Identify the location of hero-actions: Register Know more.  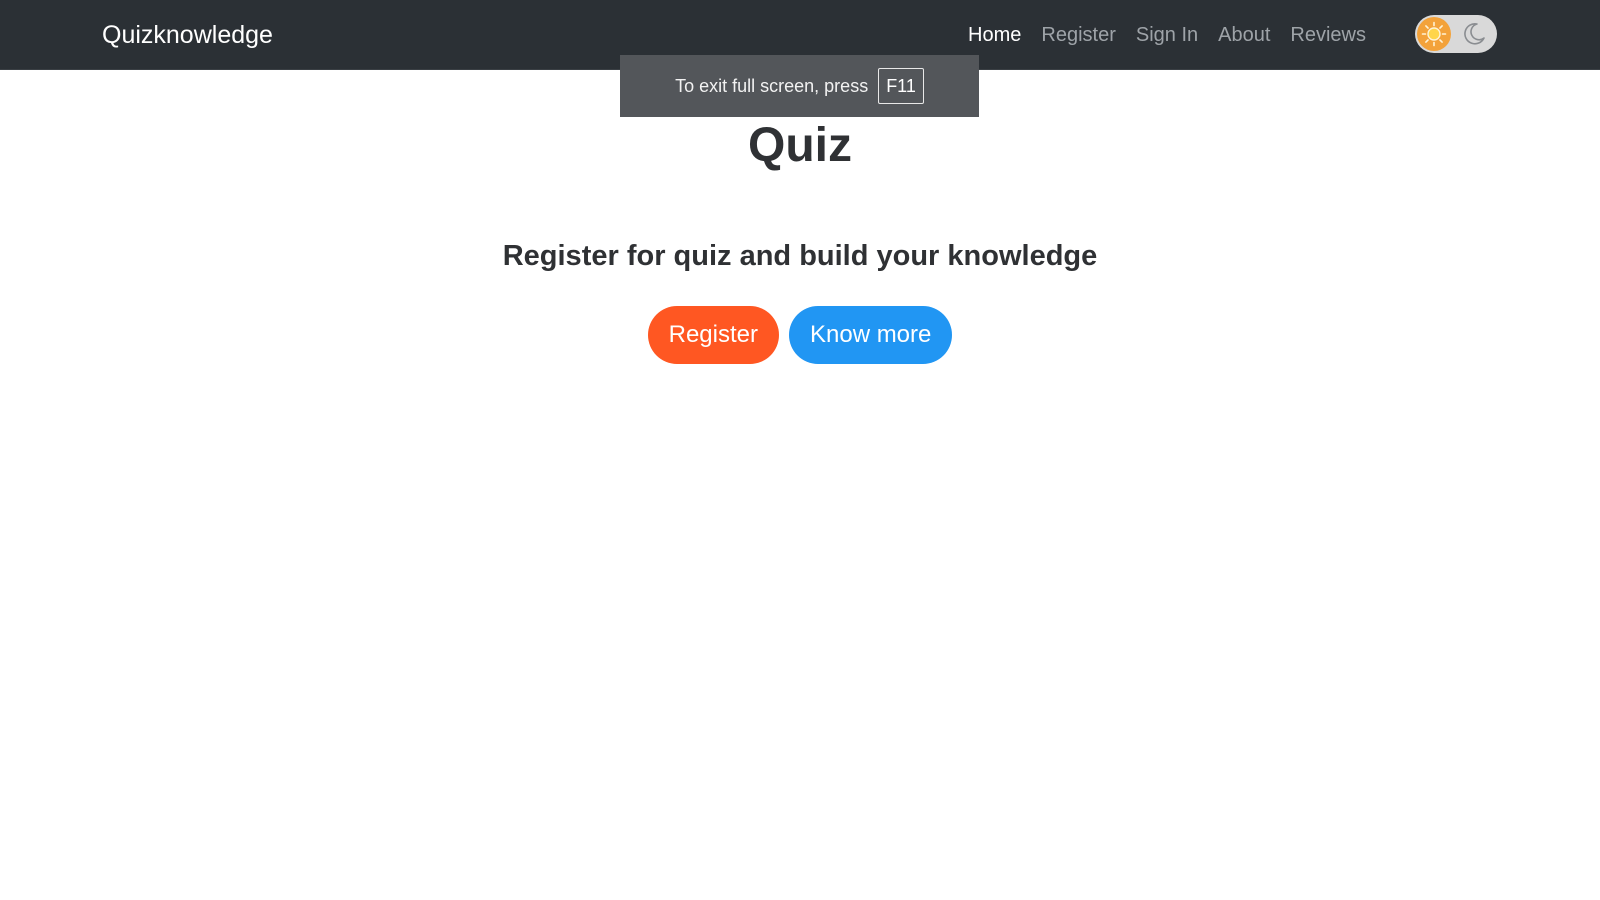
(800, 335).